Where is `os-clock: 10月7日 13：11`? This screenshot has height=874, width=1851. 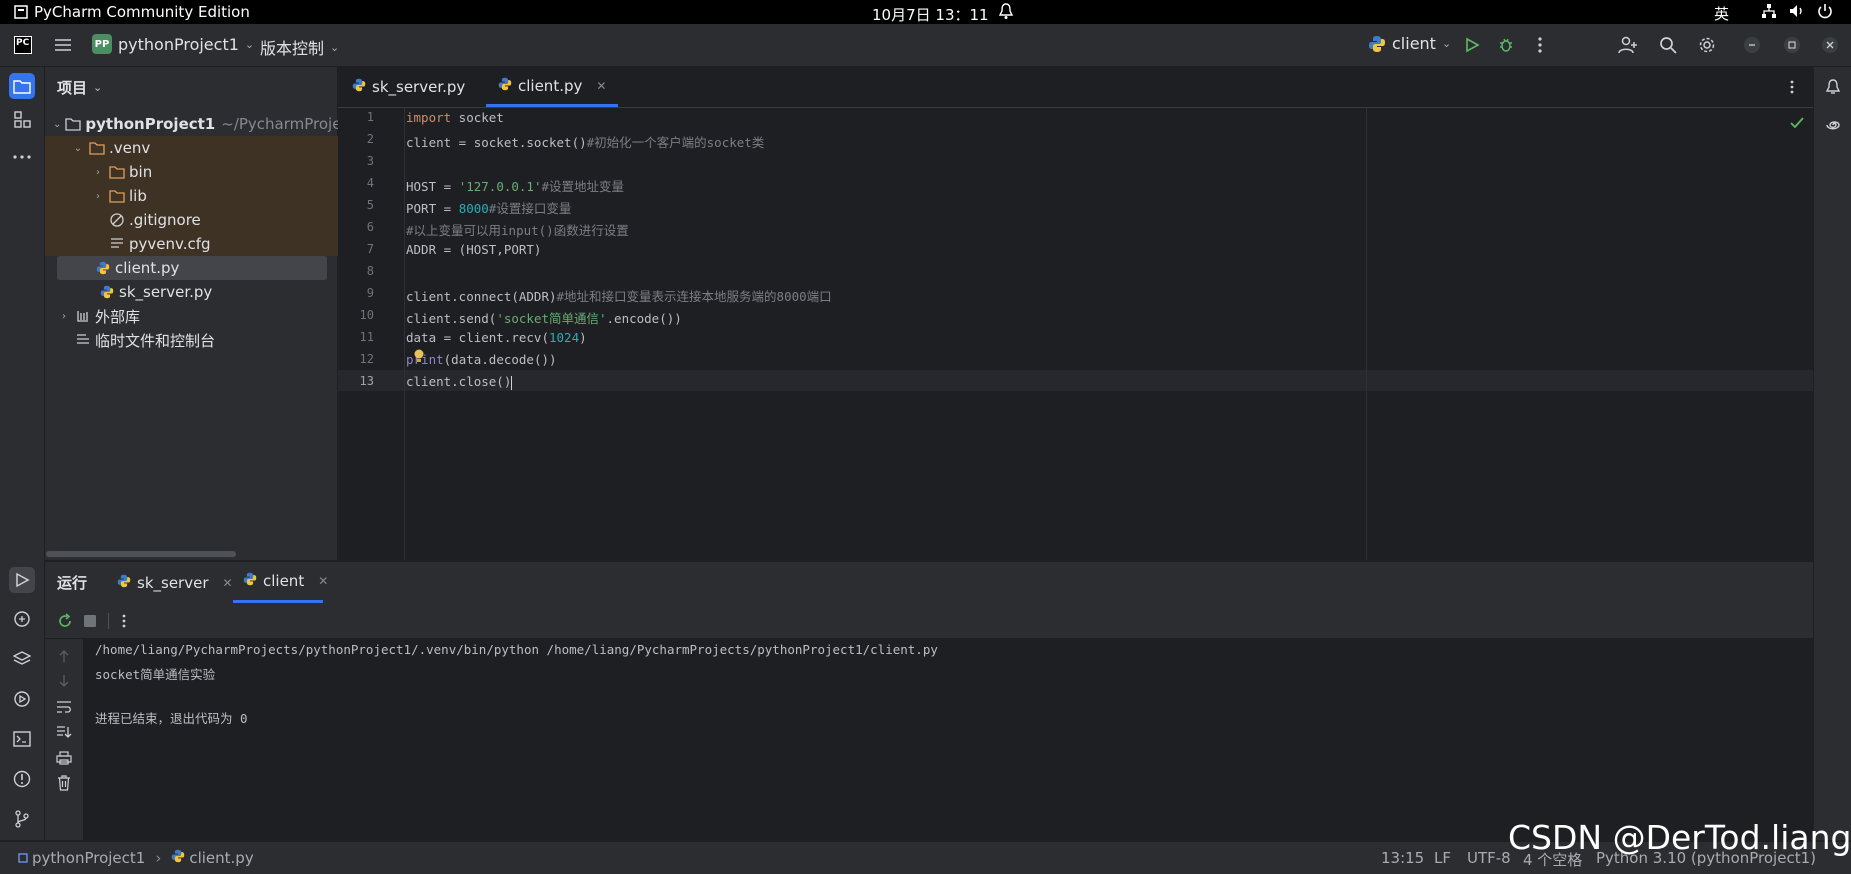
os-clock: 10月7日 13：11 is located at coordinates (930, 14).